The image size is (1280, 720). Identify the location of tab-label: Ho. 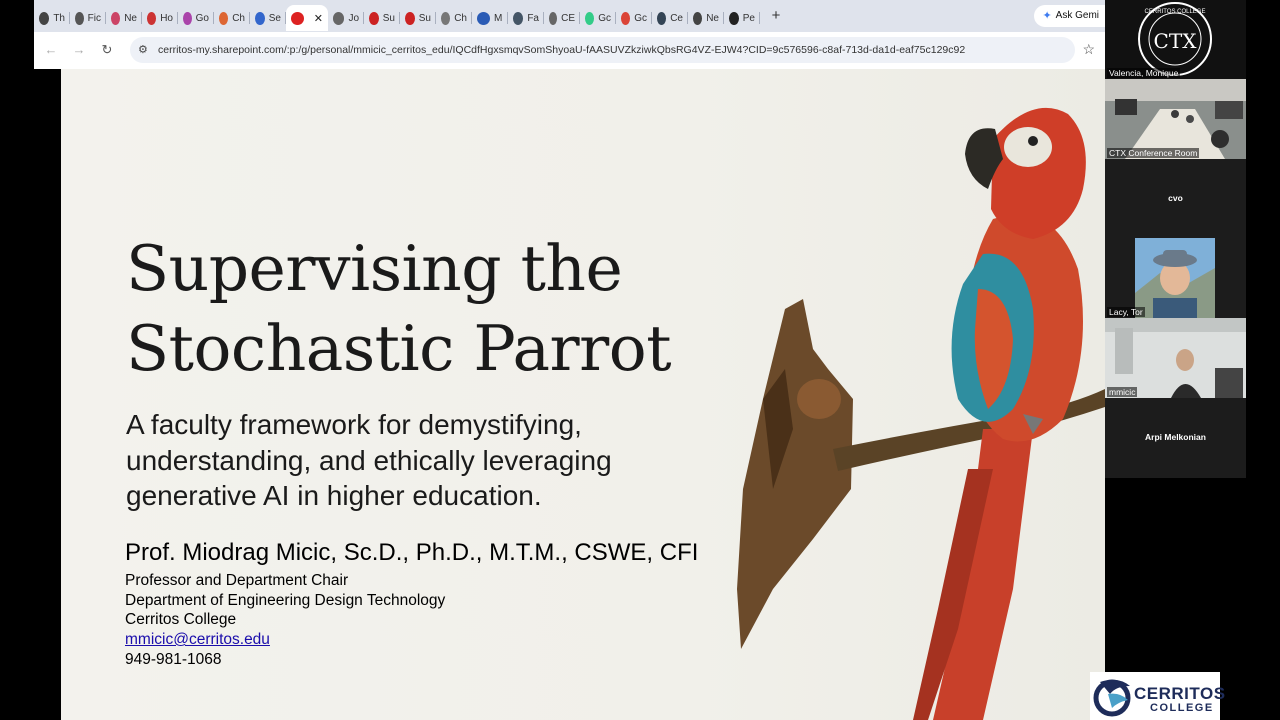
(166, 18).